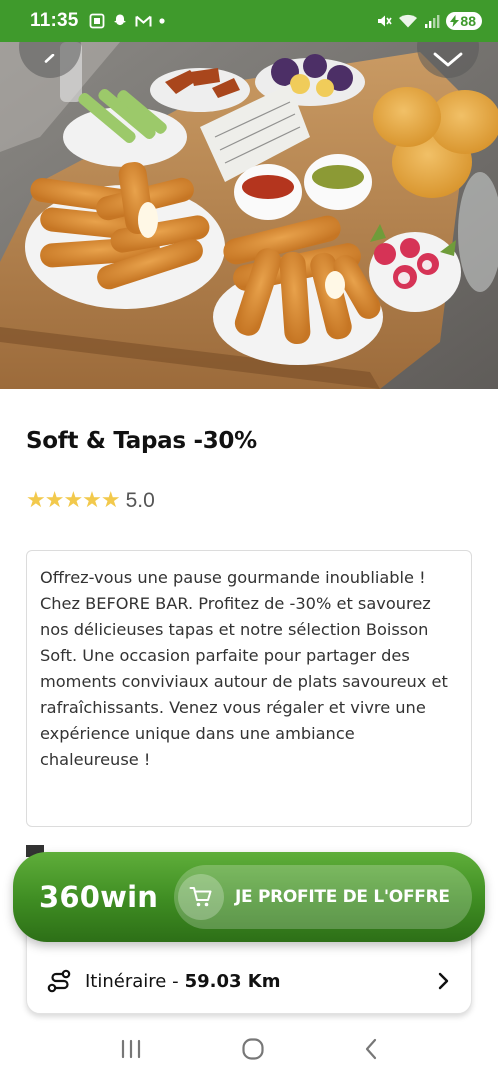 This screenshot has height=1080, width=498. I want to click on route-icon, so click(59, 981).